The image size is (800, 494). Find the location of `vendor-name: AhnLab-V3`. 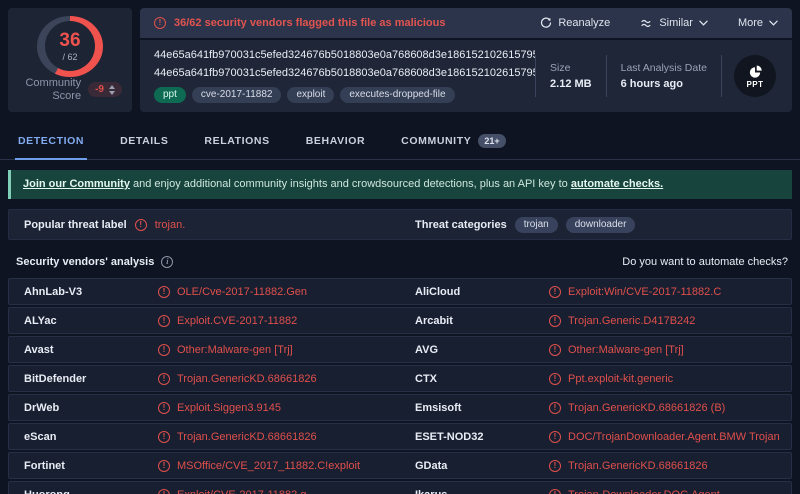

vendor-name: AhnLab-V3 is located at coordinates (53, 291).